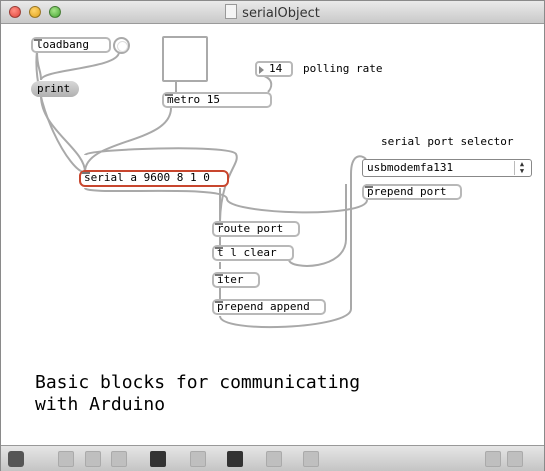 The height and width of the screenshot is (471, 545). What do you see at coordinates (198, 459) in the screenshot?
I see `inspector-icon` at bounding box center [198, 459].